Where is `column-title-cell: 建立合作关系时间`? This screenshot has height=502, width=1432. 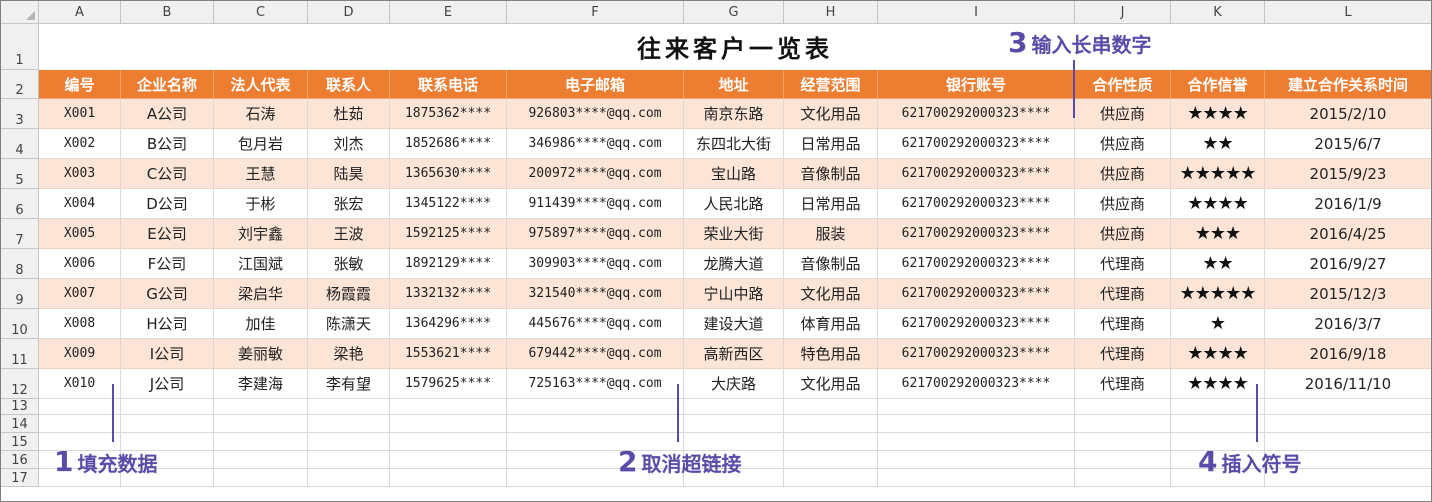
column-title-cell: 建立合作关系时间 is located at coordinates (1348, 84).